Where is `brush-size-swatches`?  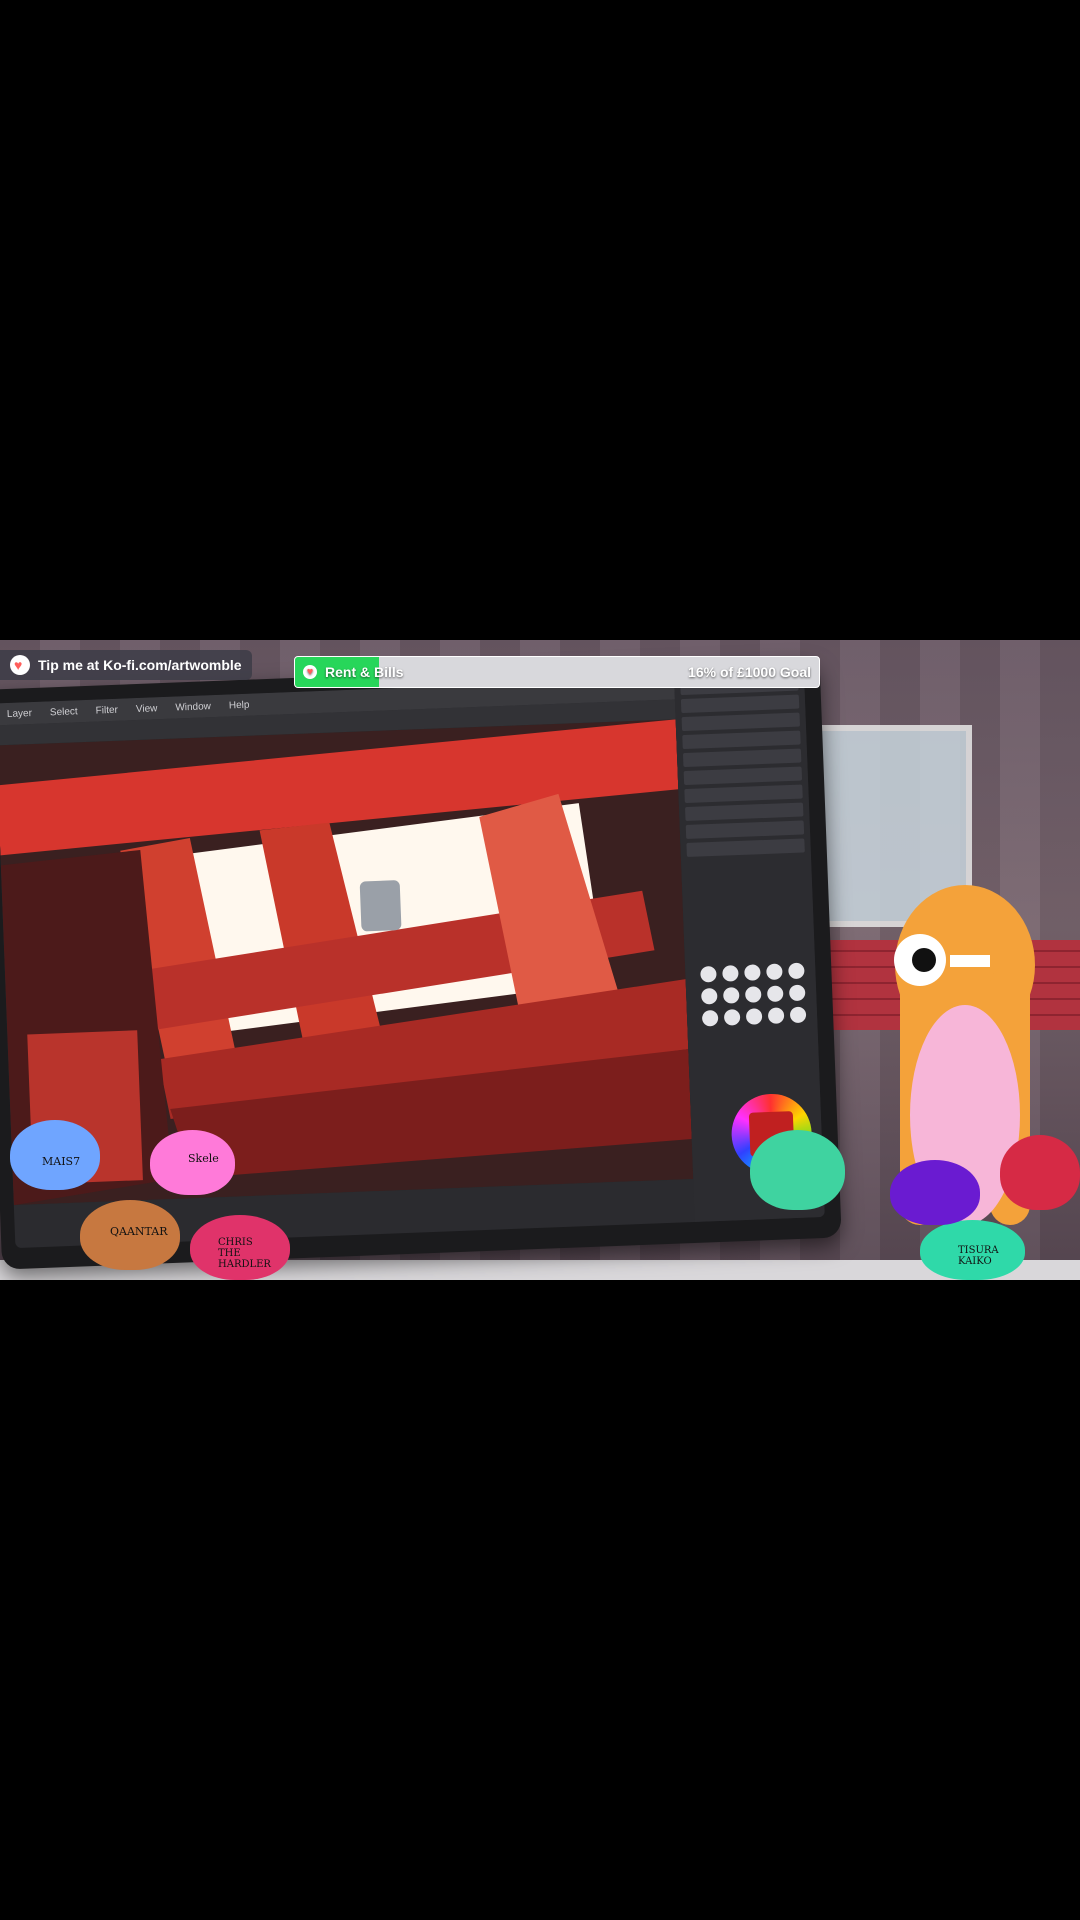 brush-size-swatches is located at coordinates (753, 994).